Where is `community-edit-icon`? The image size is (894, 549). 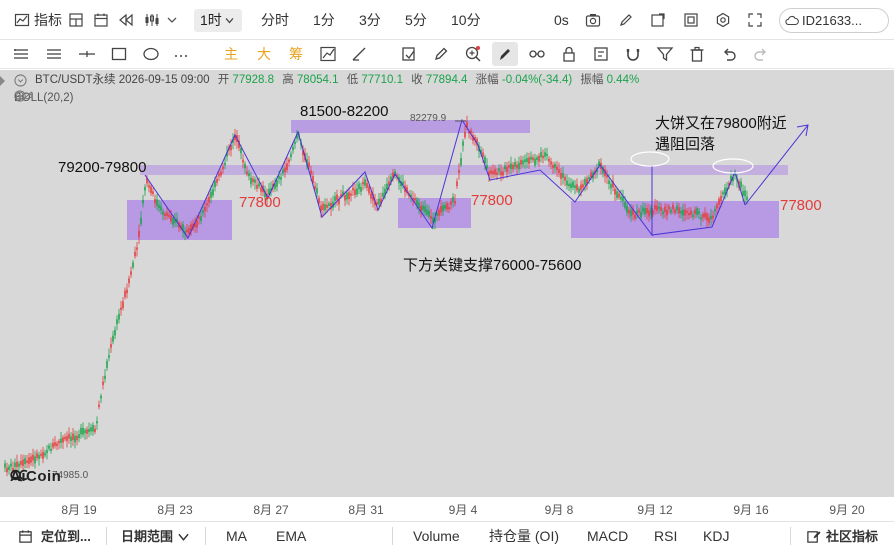
community-edit-icon is located at coordinates (813, 536).